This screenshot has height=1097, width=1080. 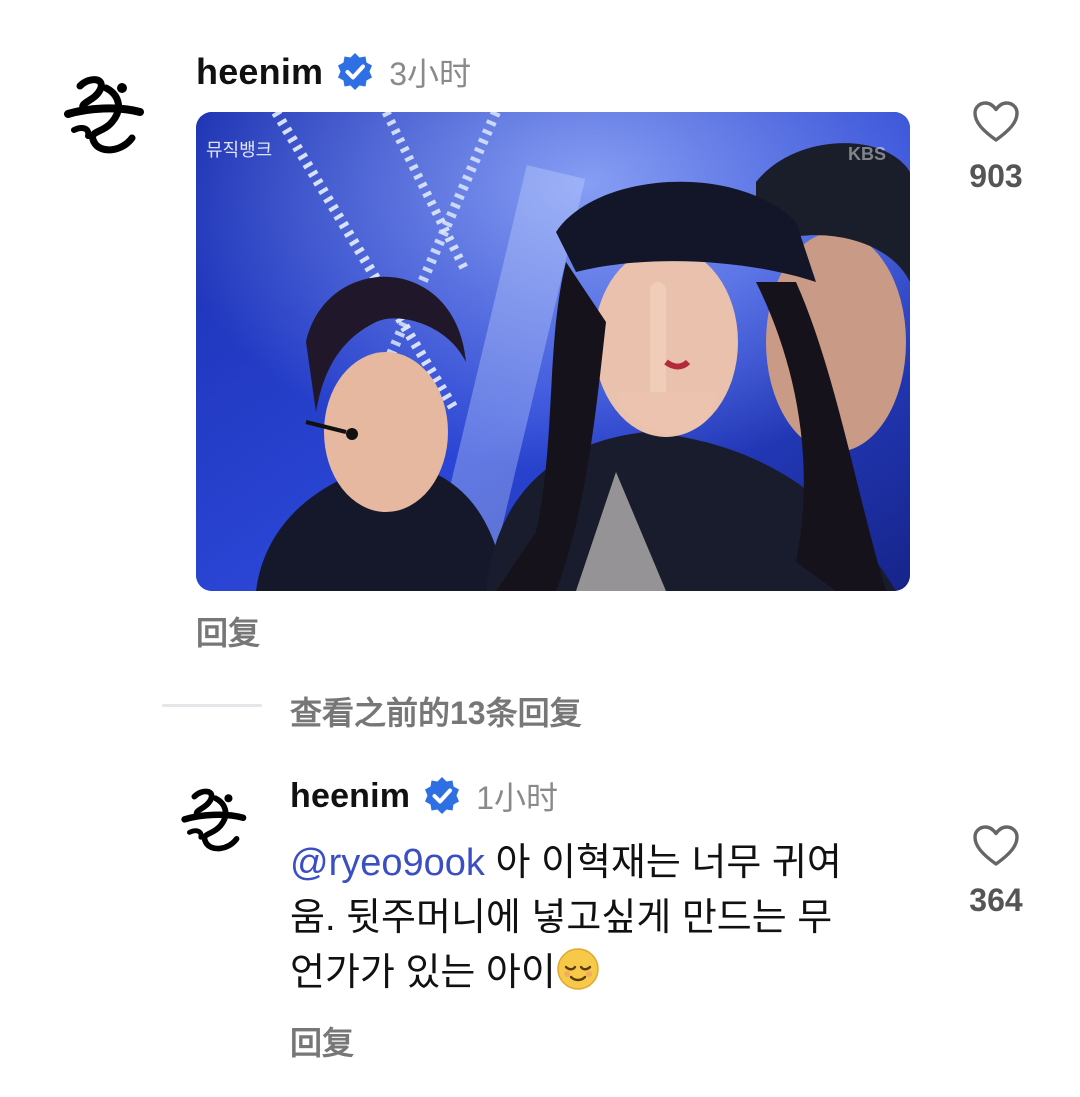 I want to click on view-previous-replies-button: 查看之前的13条回复, so click(x=436, y=711).